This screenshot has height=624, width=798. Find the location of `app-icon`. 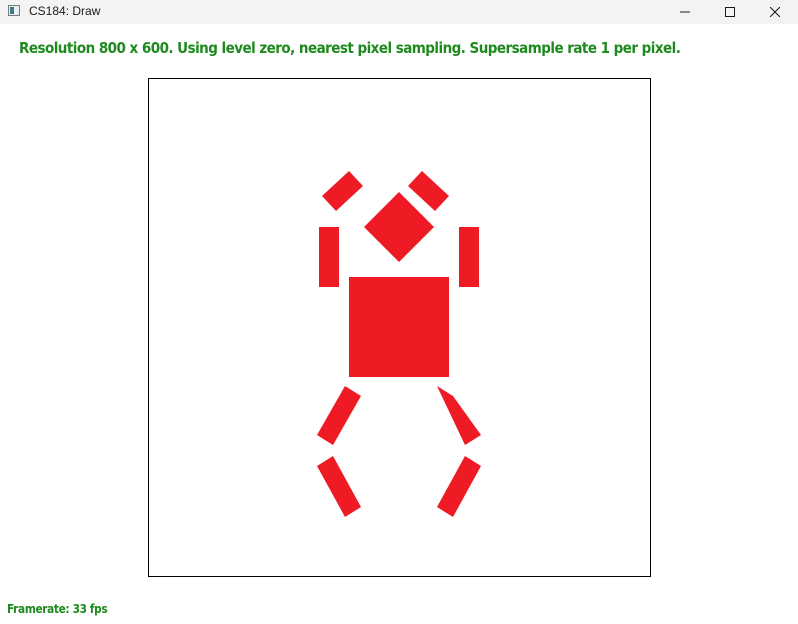

app-icon is located at coordinates (14, 10).